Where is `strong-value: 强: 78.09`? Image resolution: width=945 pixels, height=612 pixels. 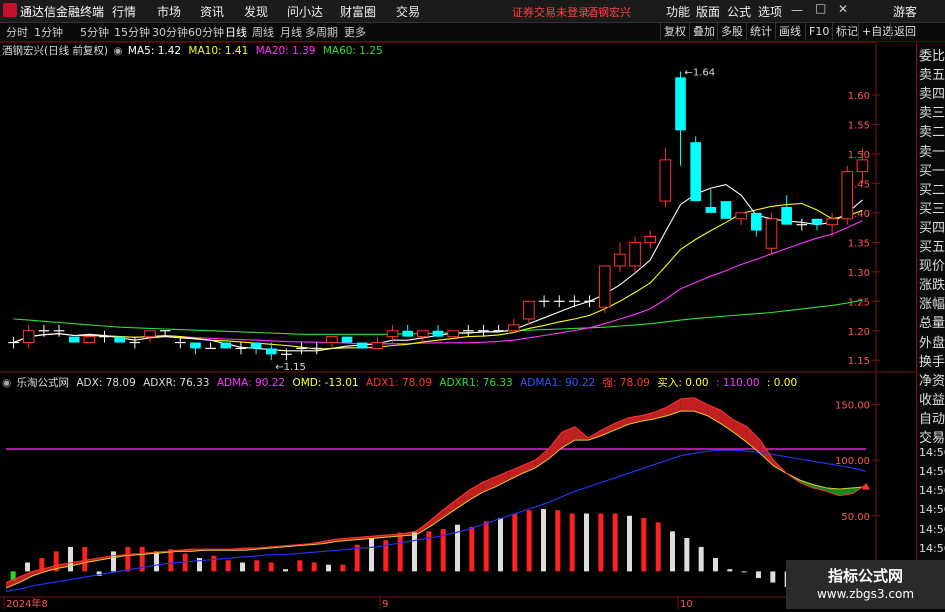 strong-value: 强: 78.09 is located at coordinates (626, 383).